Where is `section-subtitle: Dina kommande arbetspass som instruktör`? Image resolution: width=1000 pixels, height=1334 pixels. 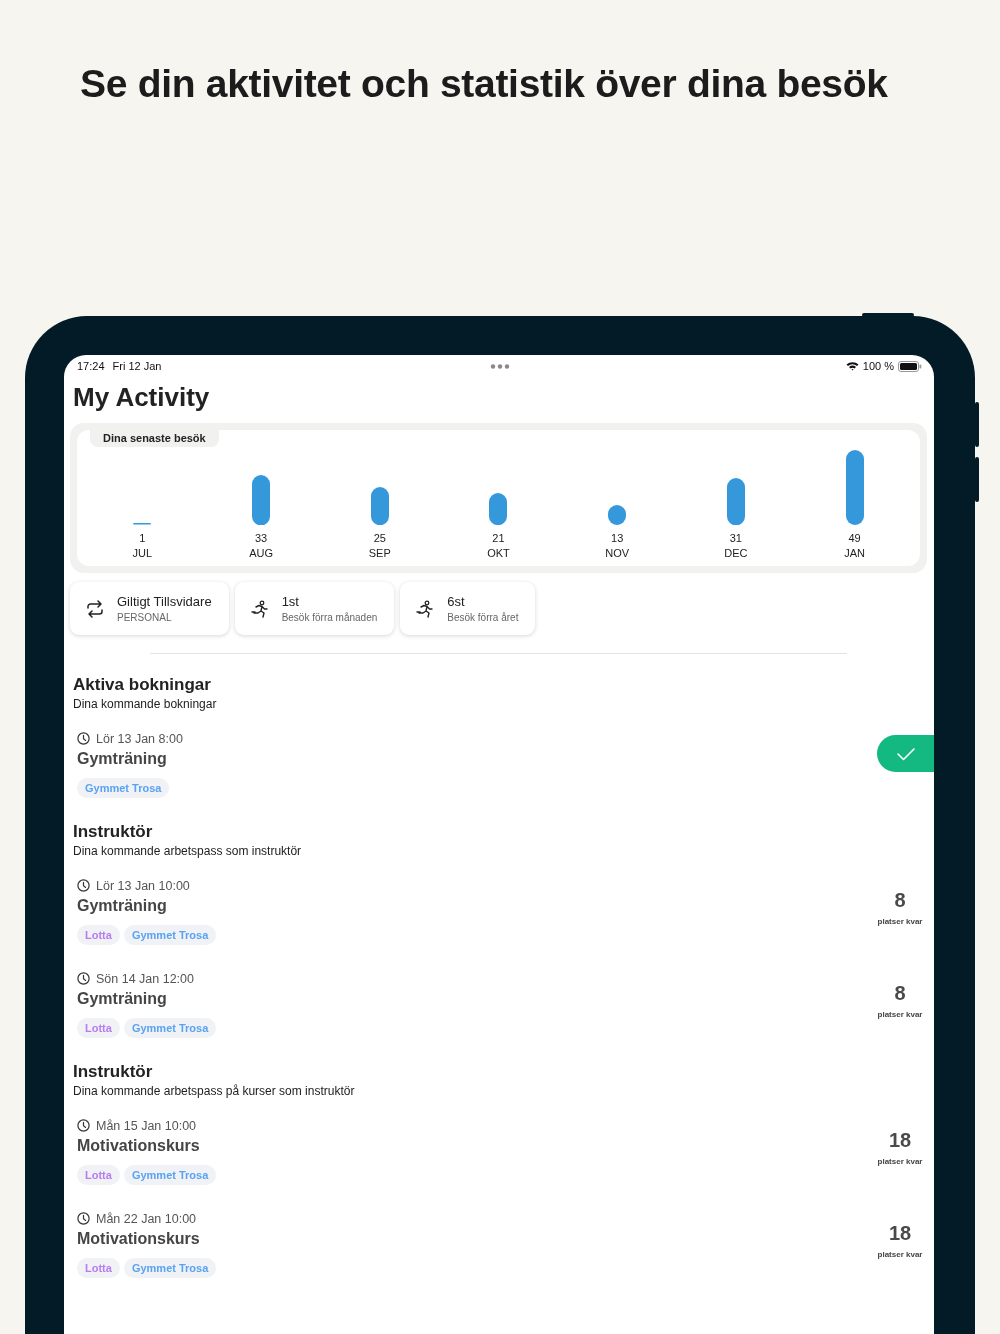 section-subtitle: Dina kommande arbetspass som instruktör is located at coordinates (188, 851).